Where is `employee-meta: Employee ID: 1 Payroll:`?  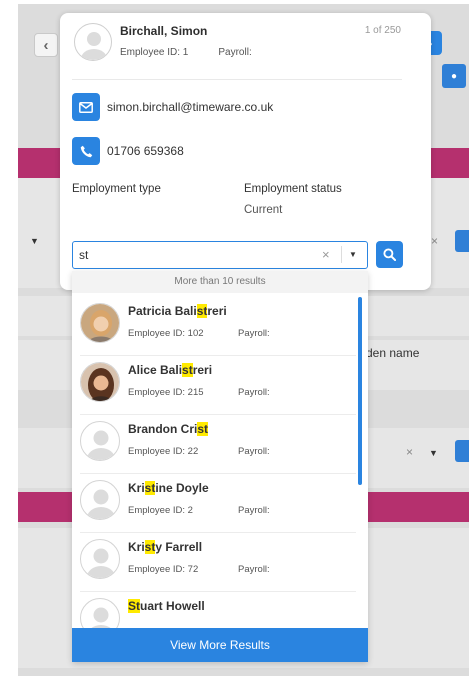
employee-meta: Employee ID: 1 Payroll: is located at coordinates (220, 52).